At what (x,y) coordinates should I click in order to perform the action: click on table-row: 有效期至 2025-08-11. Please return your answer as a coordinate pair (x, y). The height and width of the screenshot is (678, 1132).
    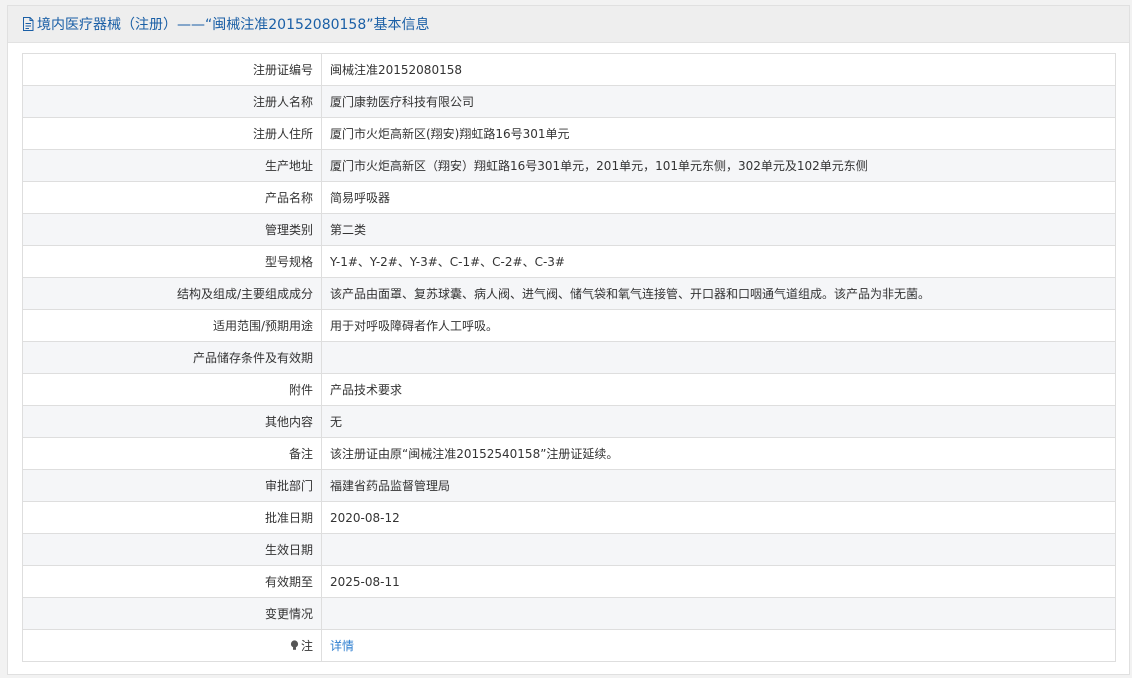
    Looking at the image, I should click on (569, 581).